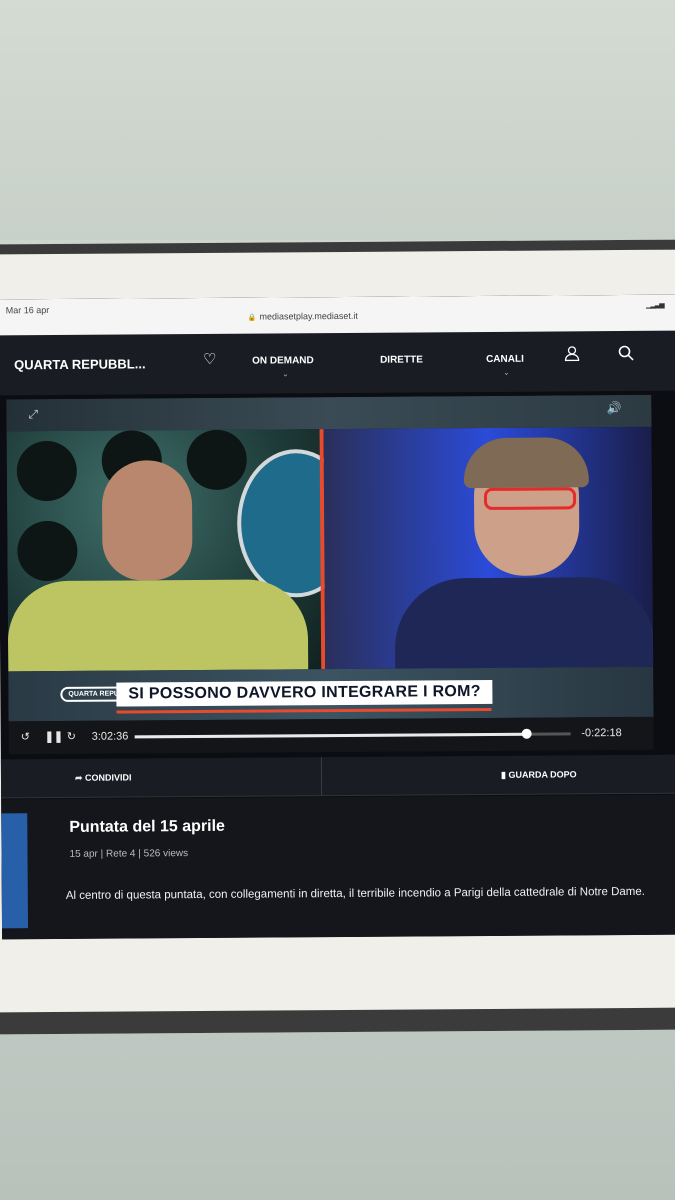 This screenshot has width=675, height=1200. Describe the element at coordinates (530, 498) in the screenshot. I see `red-glasses` at that location.